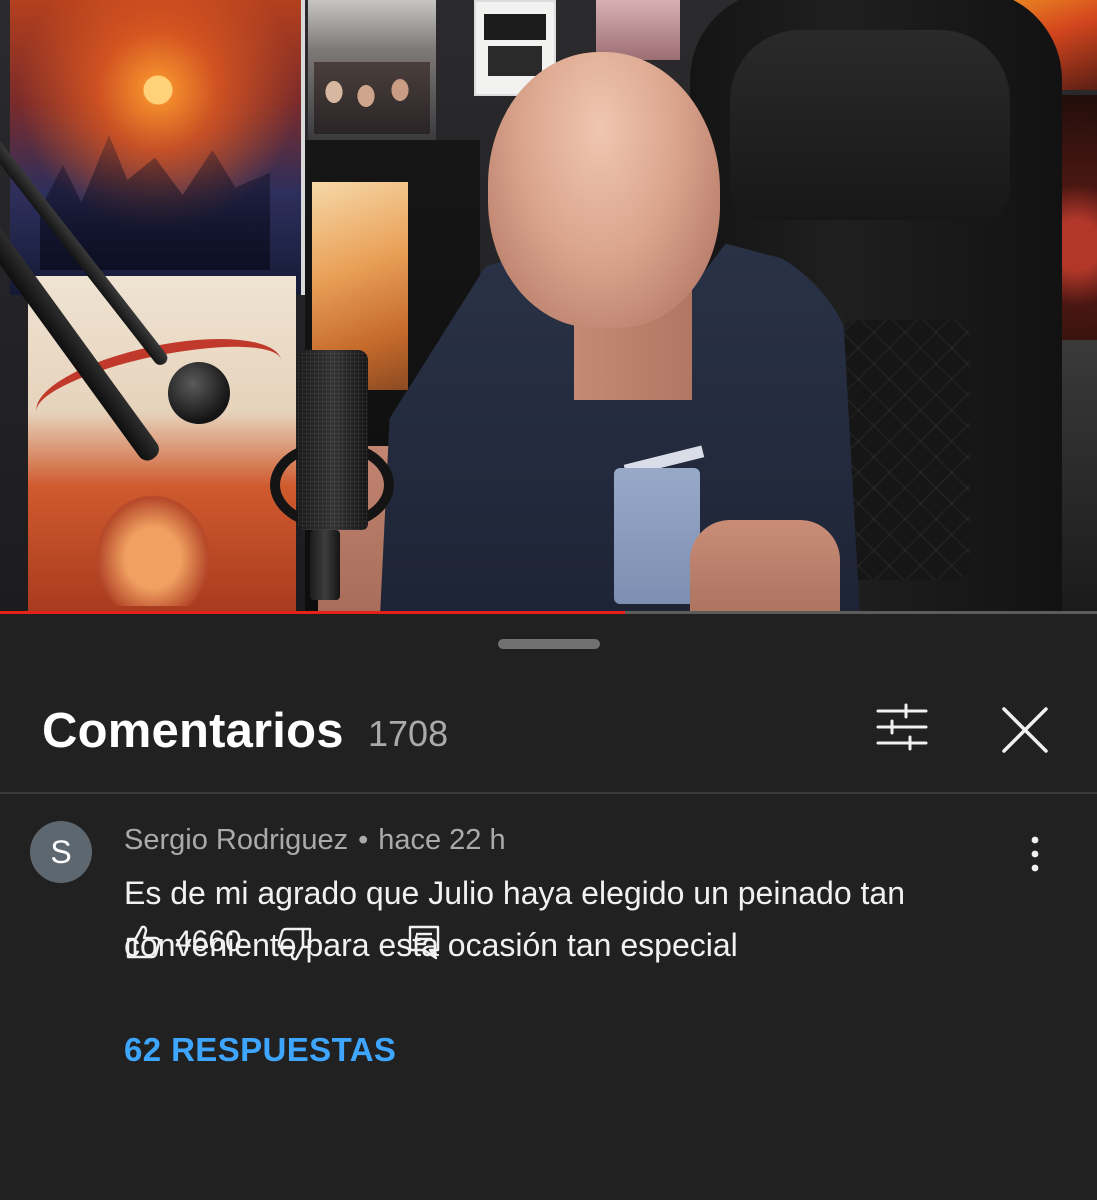 This screenshot has height=1200, width=1097. What do you see at coordinates (765, 567) in the screenshot?
I see `person-arm-right` at bounding box center [765, 567].